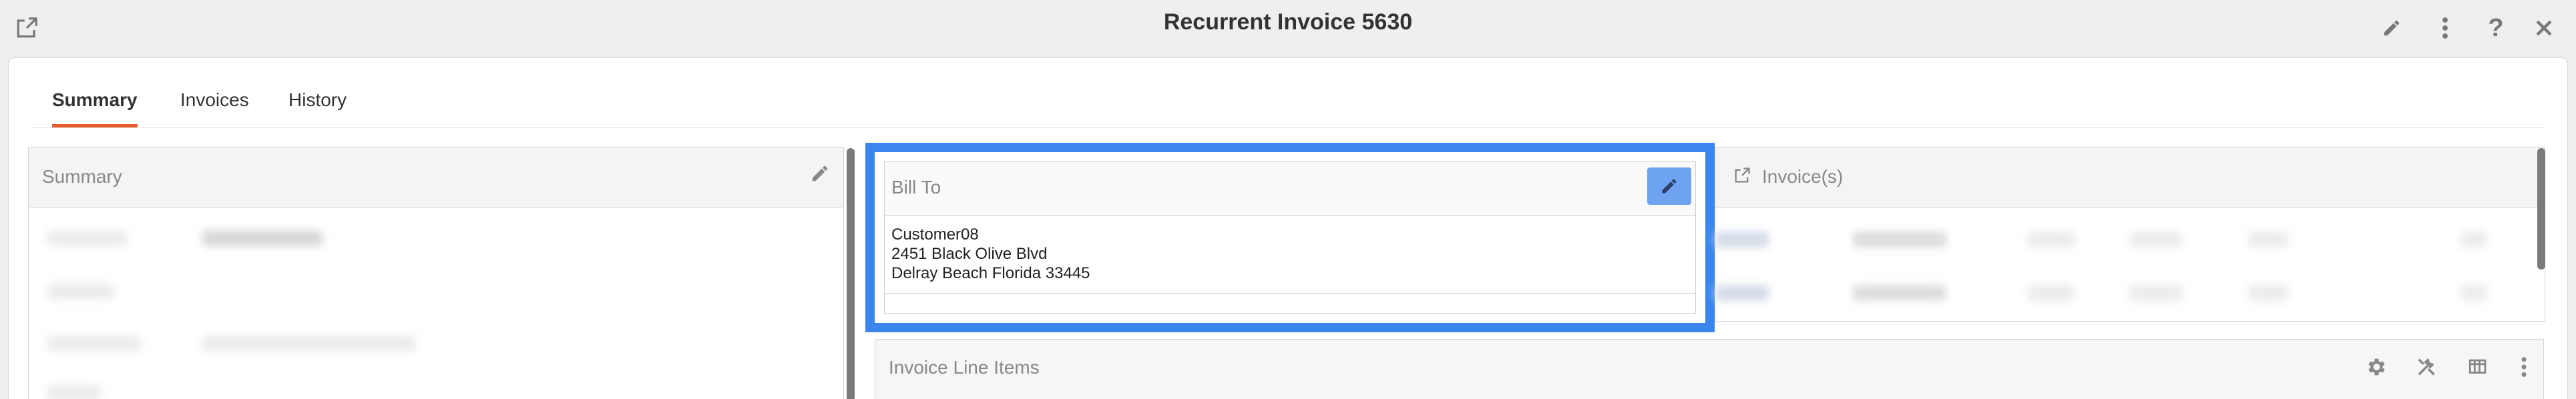  I want to click on invoices-panel: Invoice(s), so click(2130, 234).